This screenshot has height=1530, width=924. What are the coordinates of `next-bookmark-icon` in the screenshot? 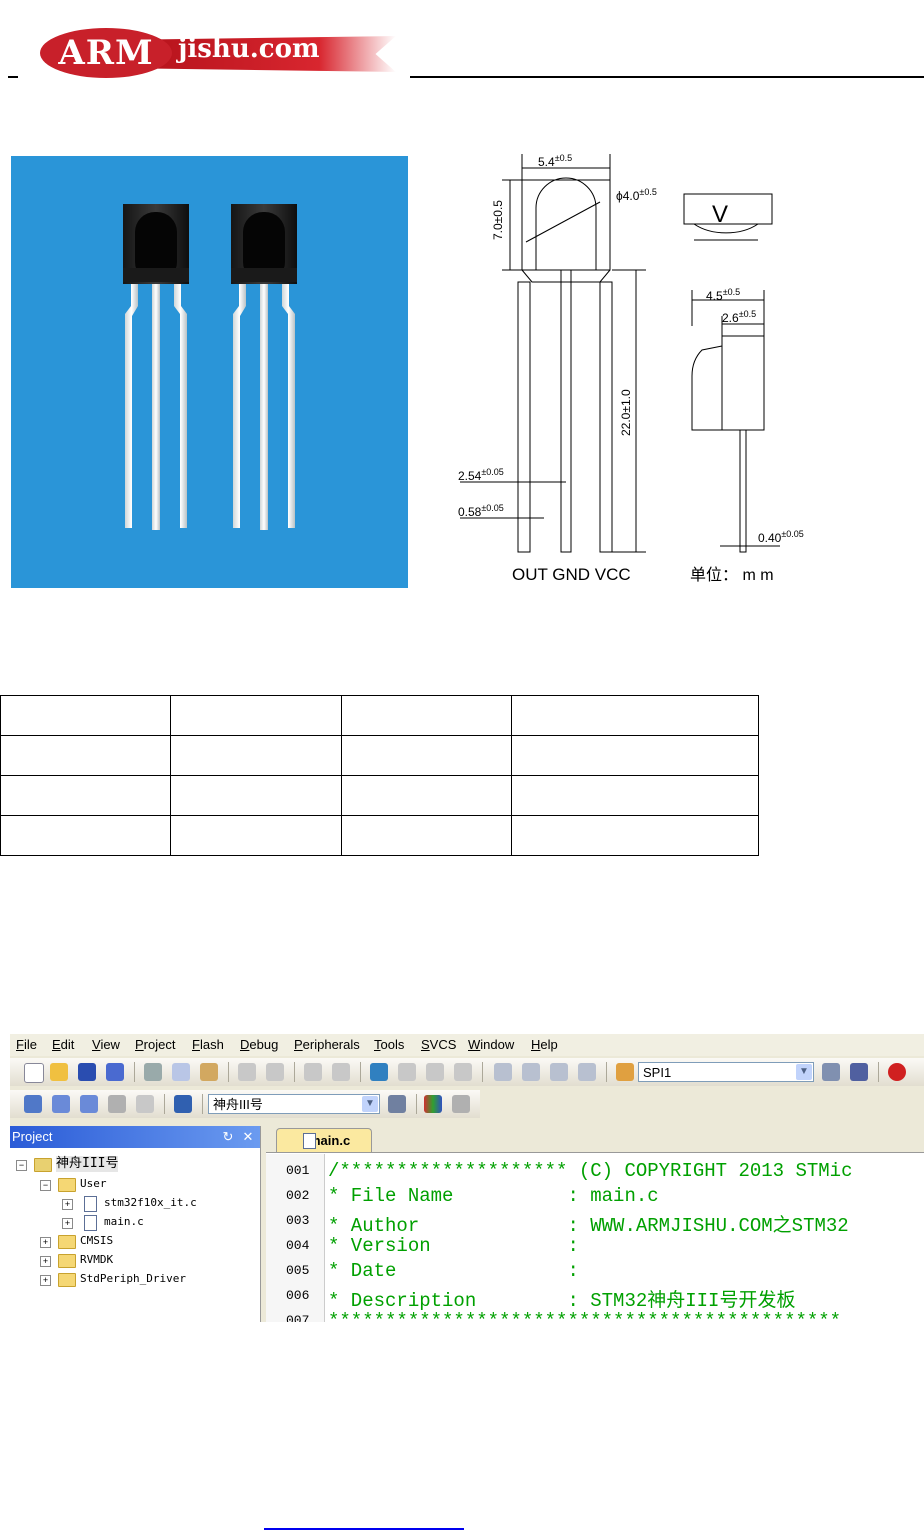 It's located at (435, 1072).